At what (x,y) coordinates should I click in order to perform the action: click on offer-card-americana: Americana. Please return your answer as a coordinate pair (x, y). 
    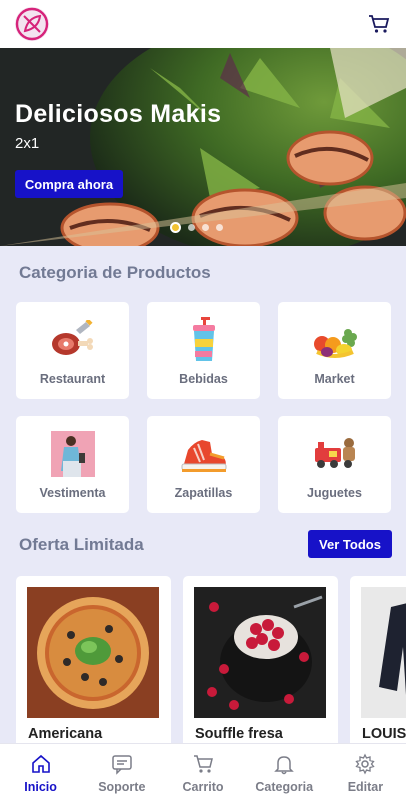
    Looking at the image, I should click on (93, 661).